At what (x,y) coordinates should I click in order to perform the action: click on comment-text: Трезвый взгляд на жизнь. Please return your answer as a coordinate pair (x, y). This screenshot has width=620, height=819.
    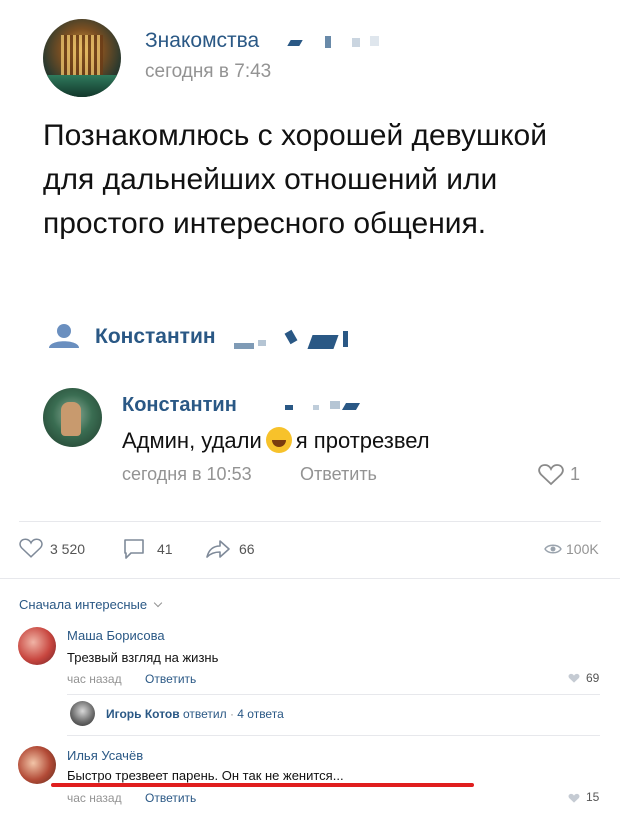
    Looking at the image, I should click on (143, 657).